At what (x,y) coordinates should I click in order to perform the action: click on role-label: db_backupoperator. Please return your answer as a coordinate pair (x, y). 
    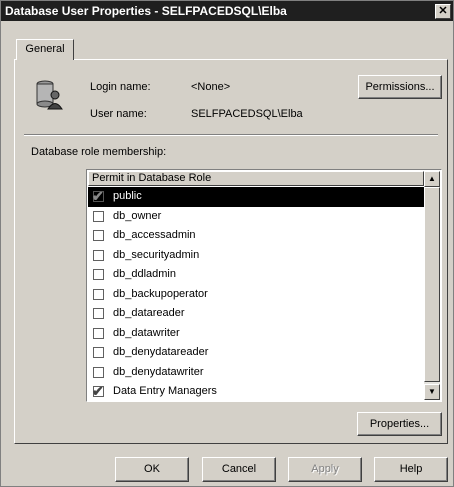
    Looking at the image, I should click on (160, 293).